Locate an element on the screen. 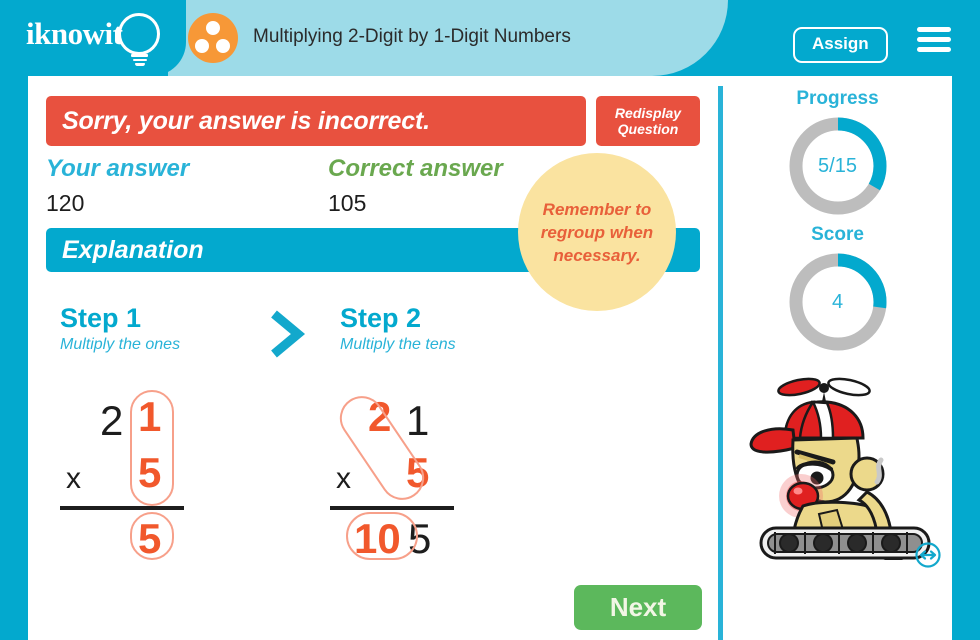  step2-operator: x is located at coordinates (343, 478).